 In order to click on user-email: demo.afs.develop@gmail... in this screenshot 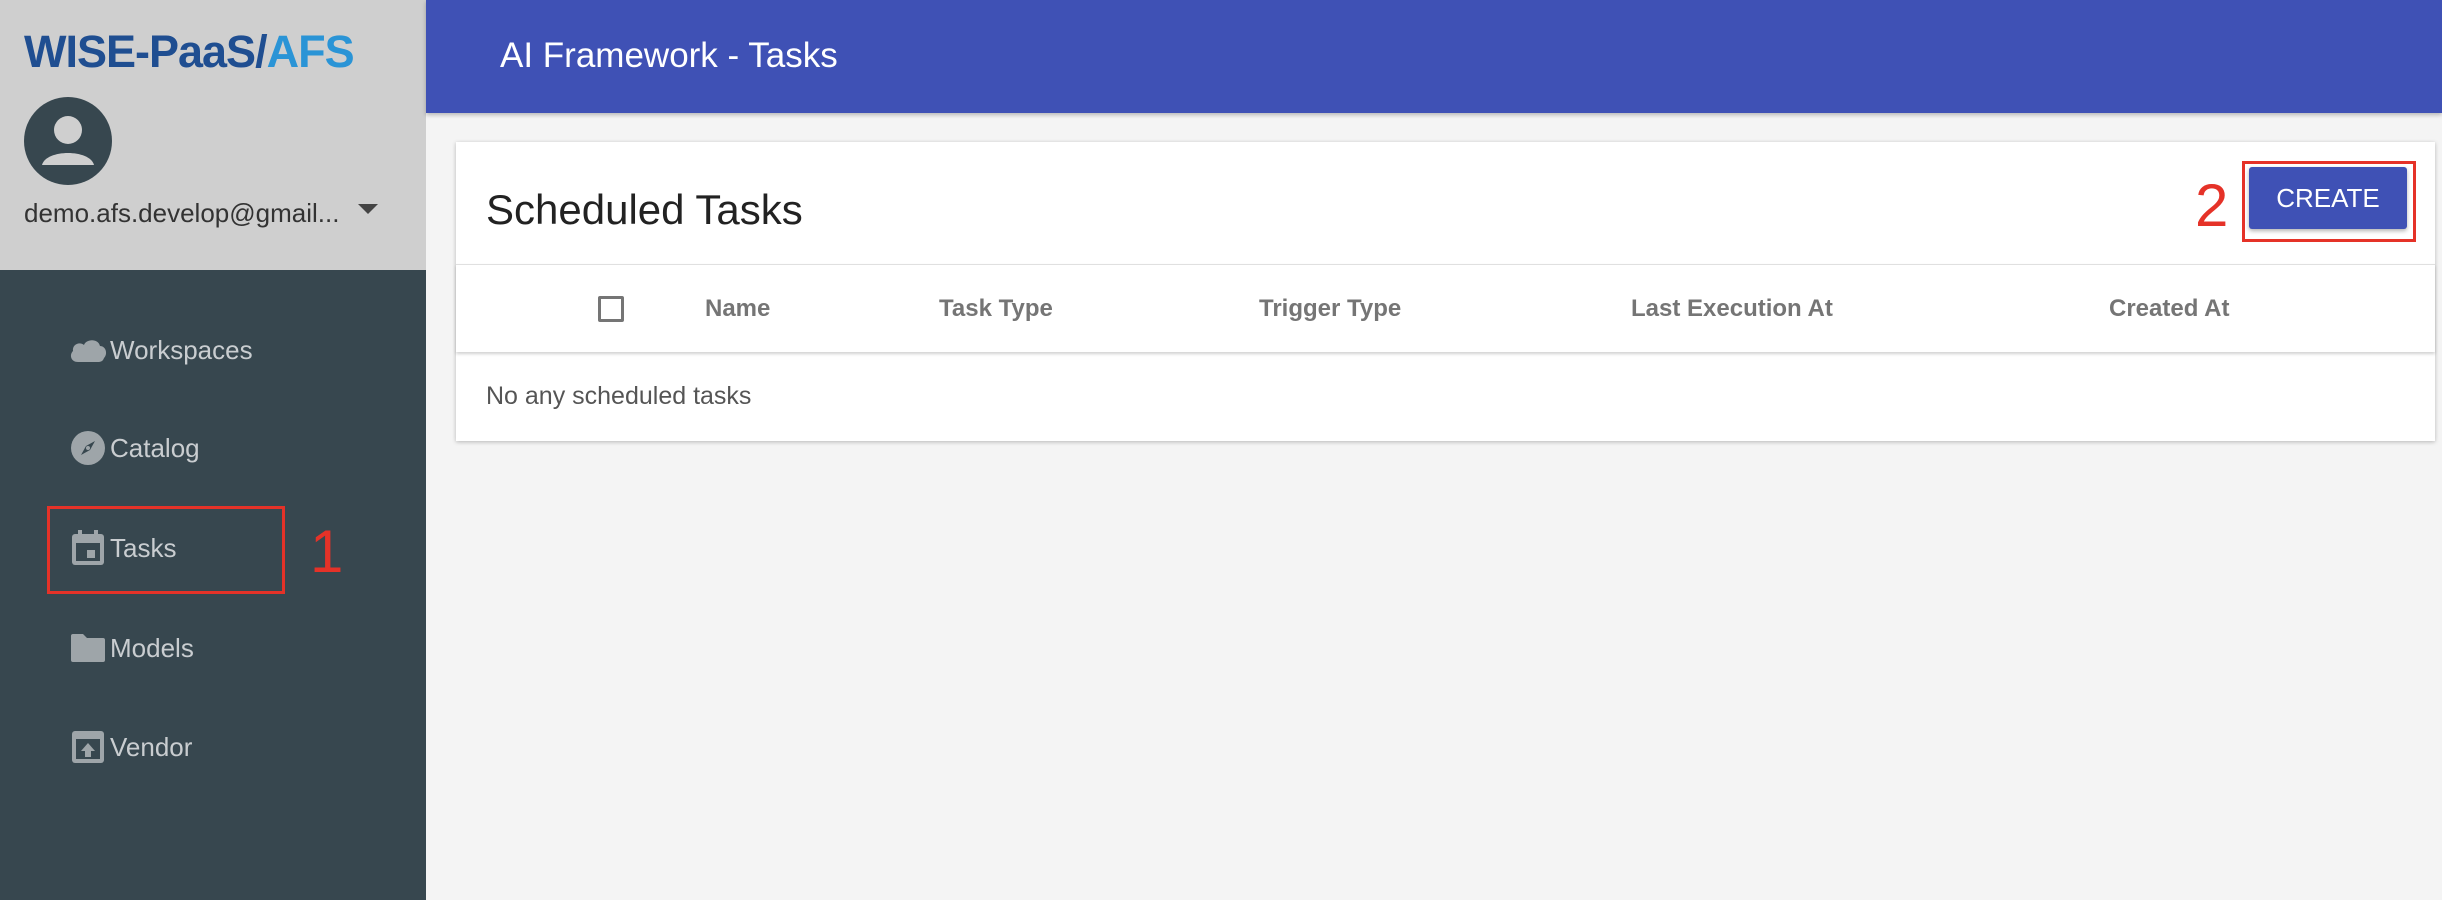, I will do `click(182, 212)`.